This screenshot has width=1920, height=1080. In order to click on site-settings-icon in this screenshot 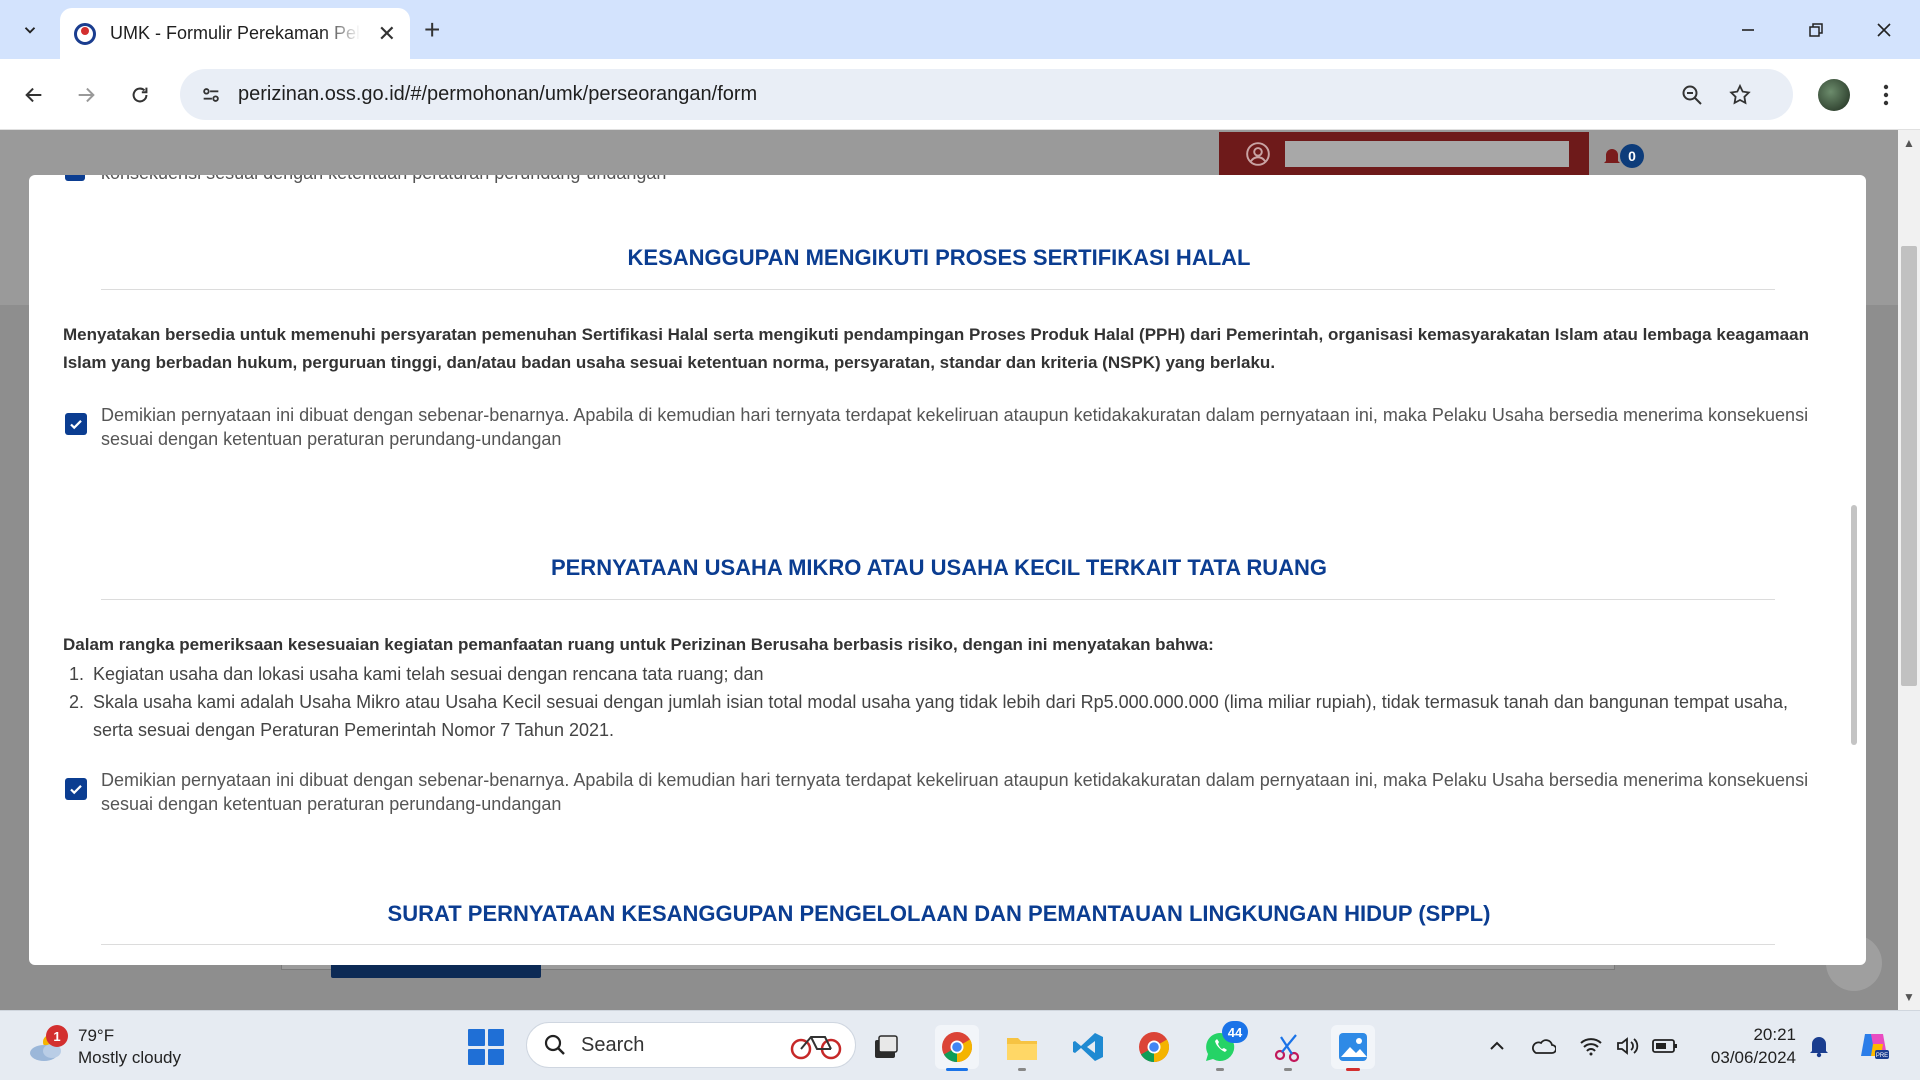, I will do `click(211, 95)`.